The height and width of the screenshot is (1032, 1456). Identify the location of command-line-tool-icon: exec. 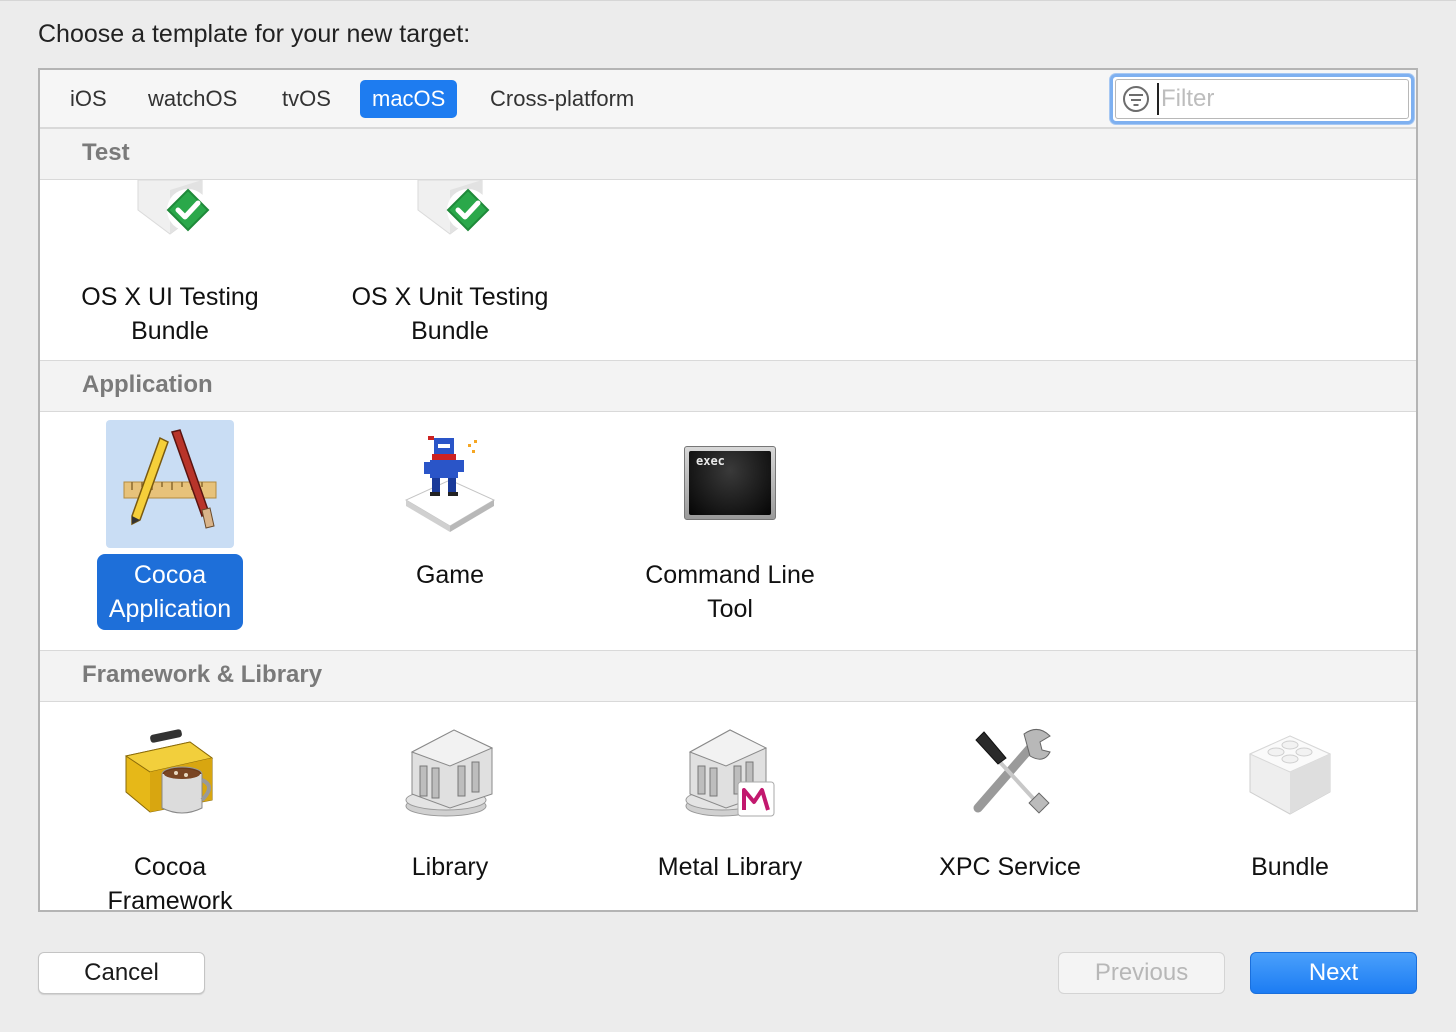
(730, 483).